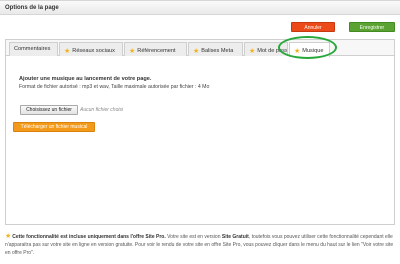  I want to click on no-file-label: Aucun fichier choisi, so click(102, 110).